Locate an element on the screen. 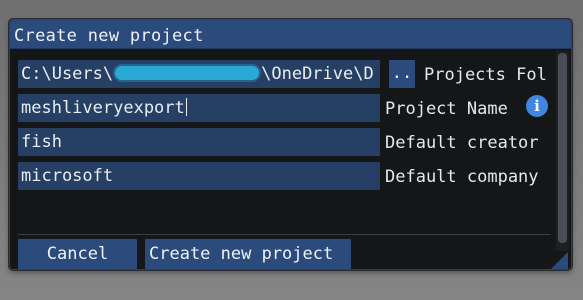  project-name-value: meshliveryexport is located at coordinates (103, 108).